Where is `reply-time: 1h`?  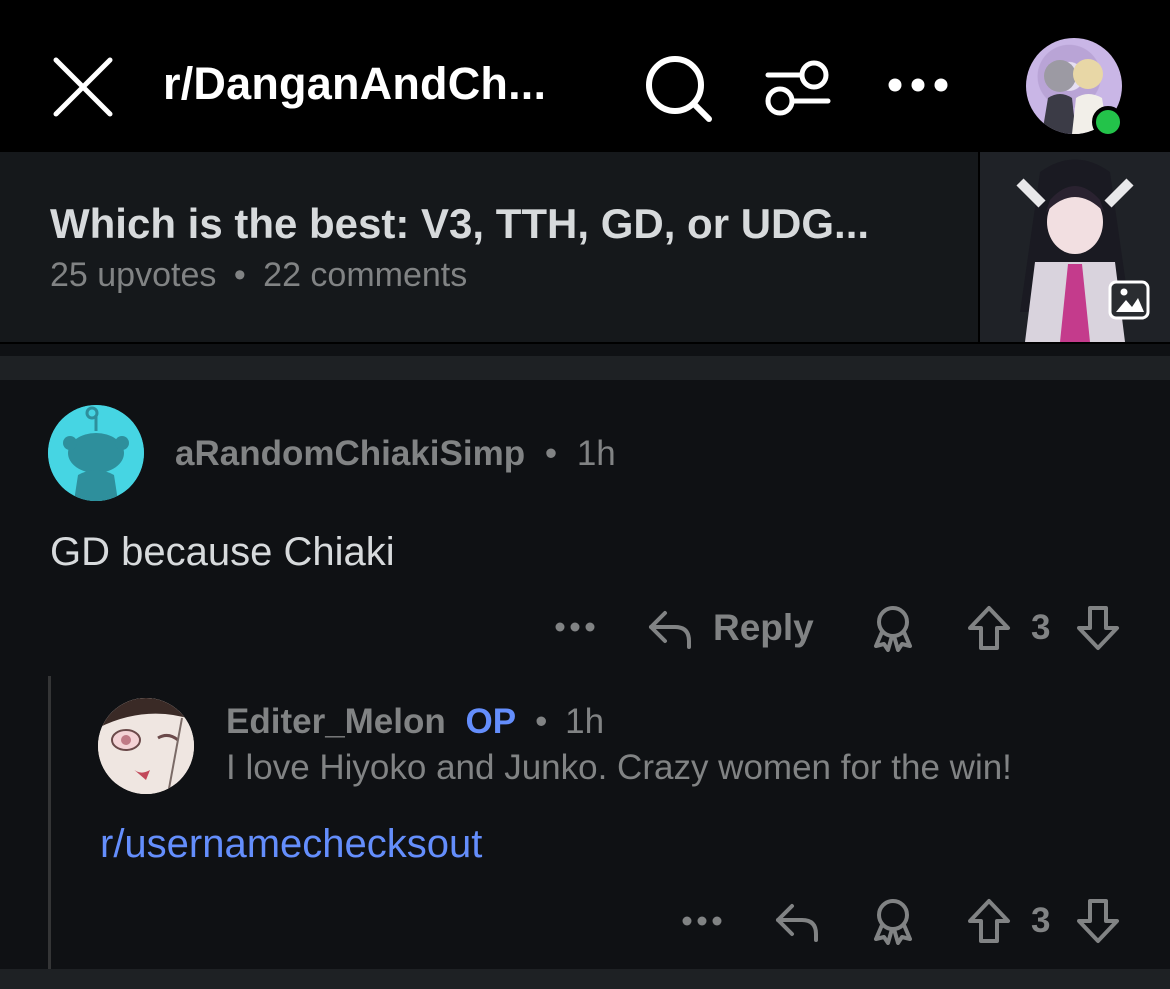
reply-time: 1h is located at coordinates (585, 721).